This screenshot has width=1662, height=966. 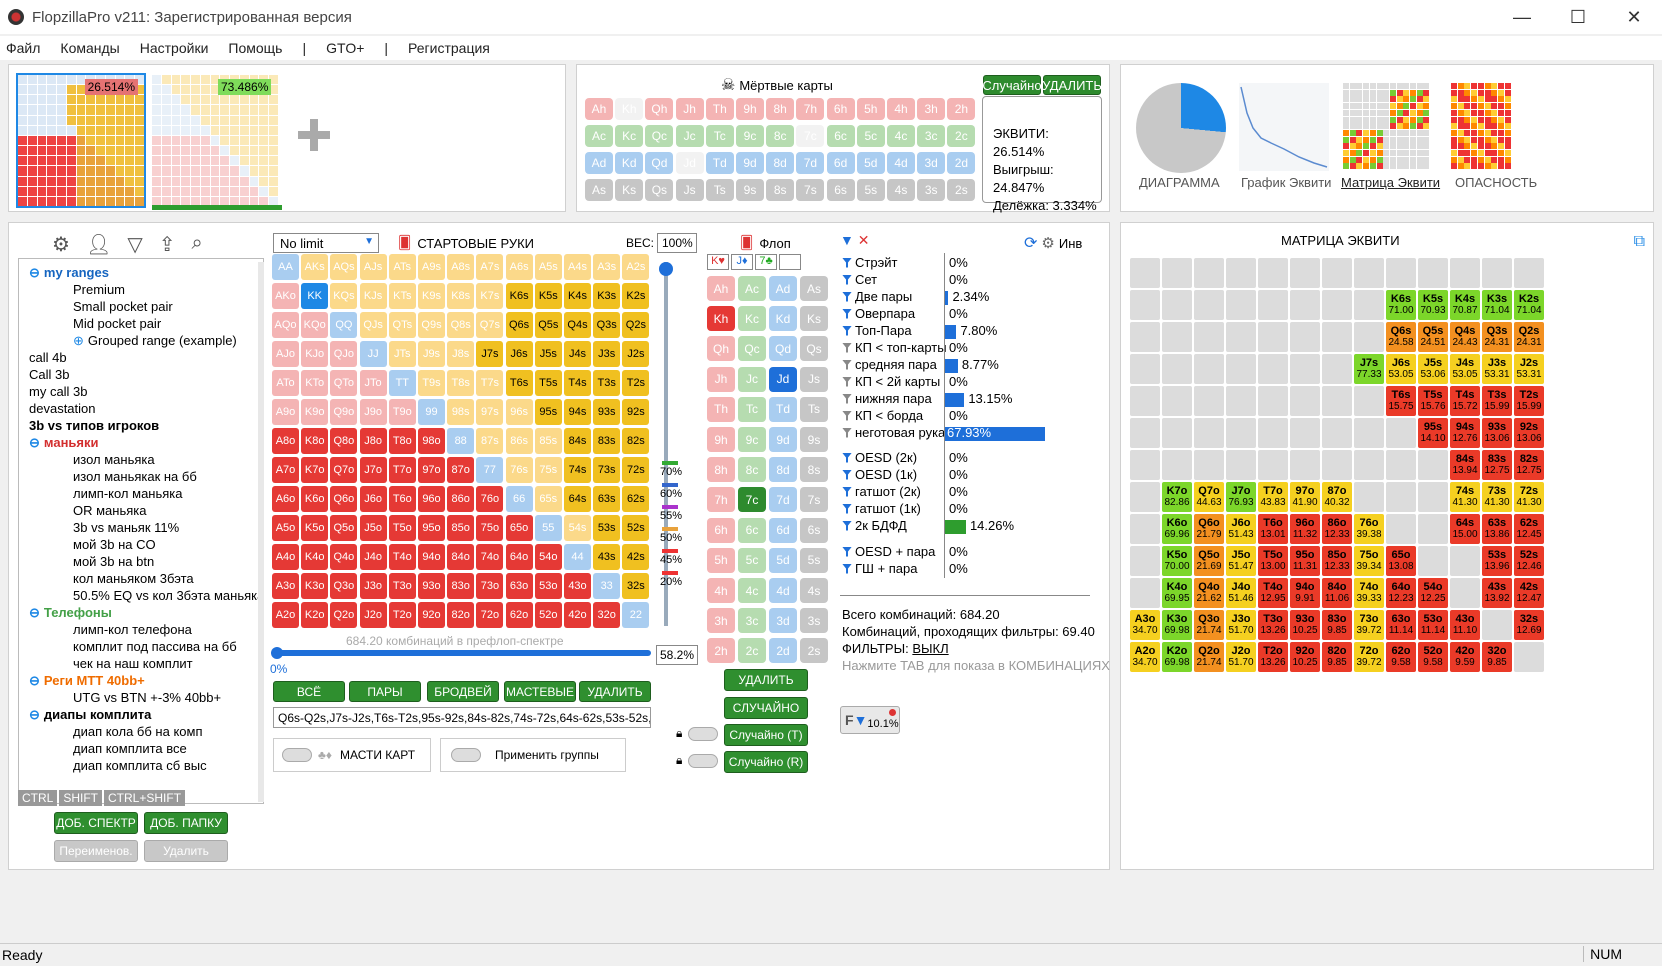 I want to click on flop-card: Ah, so click(x=721, y=288).